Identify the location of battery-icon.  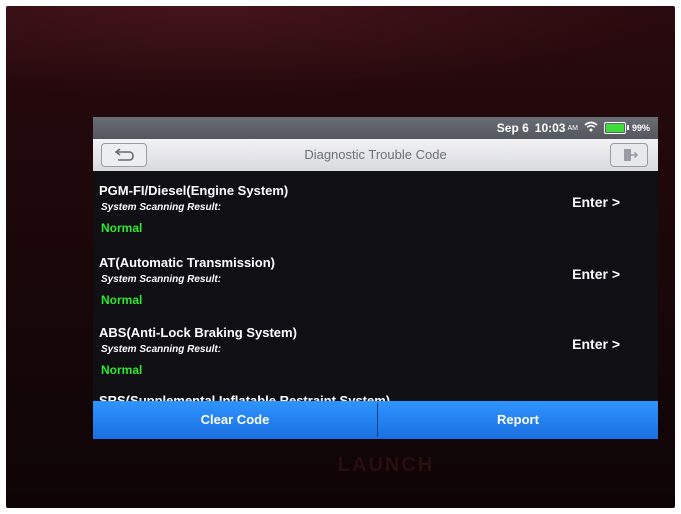
(616, 128).